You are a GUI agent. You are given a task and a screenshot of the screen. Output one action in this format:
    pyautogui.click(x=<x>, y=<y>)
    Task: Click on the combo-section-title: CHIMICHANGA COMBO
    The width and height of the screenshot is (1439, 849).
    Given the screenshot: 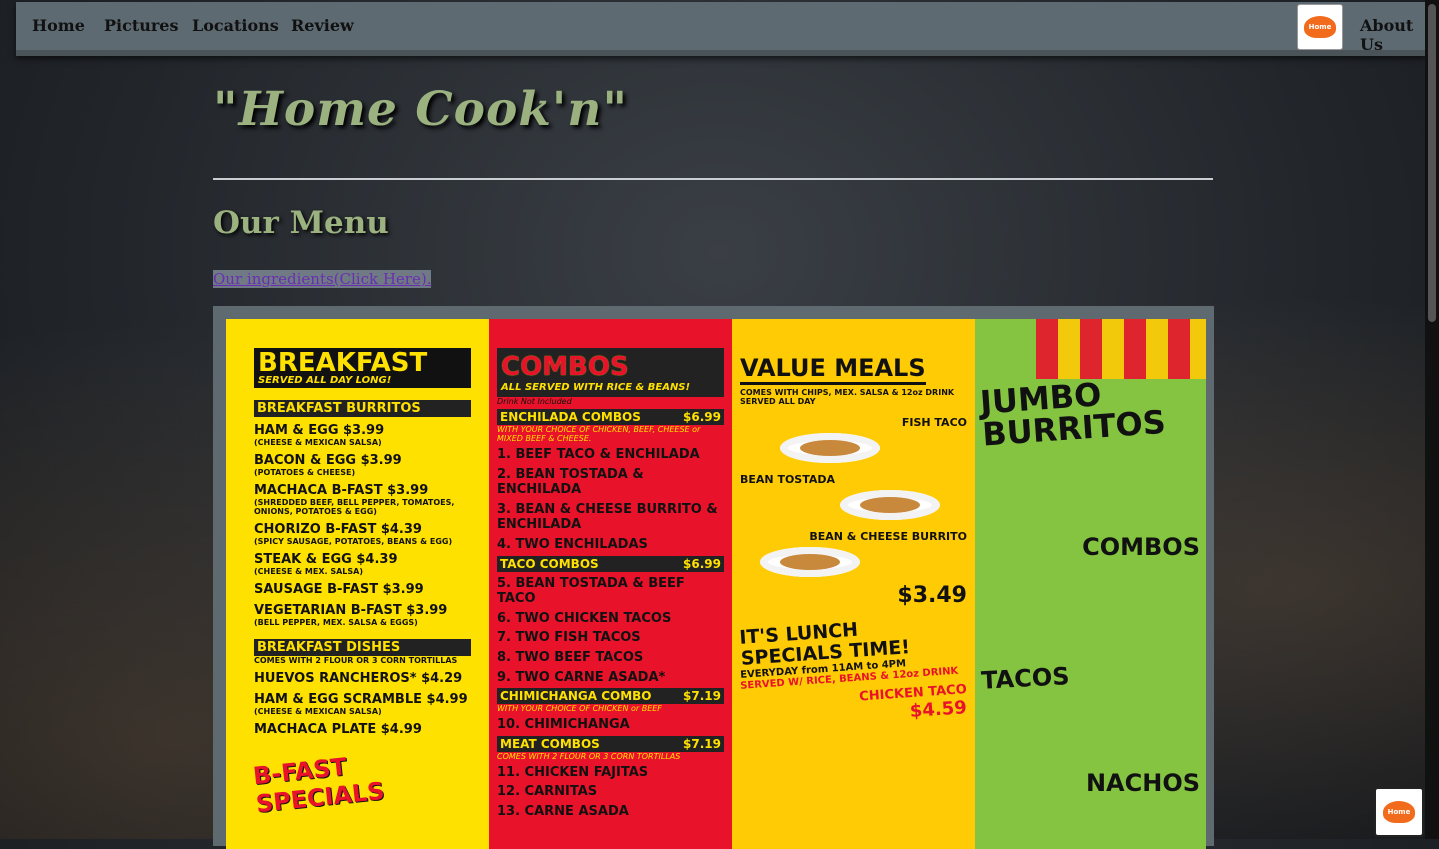 What is the action you would take?
    pyautogui.click(x=576, y=696)
    